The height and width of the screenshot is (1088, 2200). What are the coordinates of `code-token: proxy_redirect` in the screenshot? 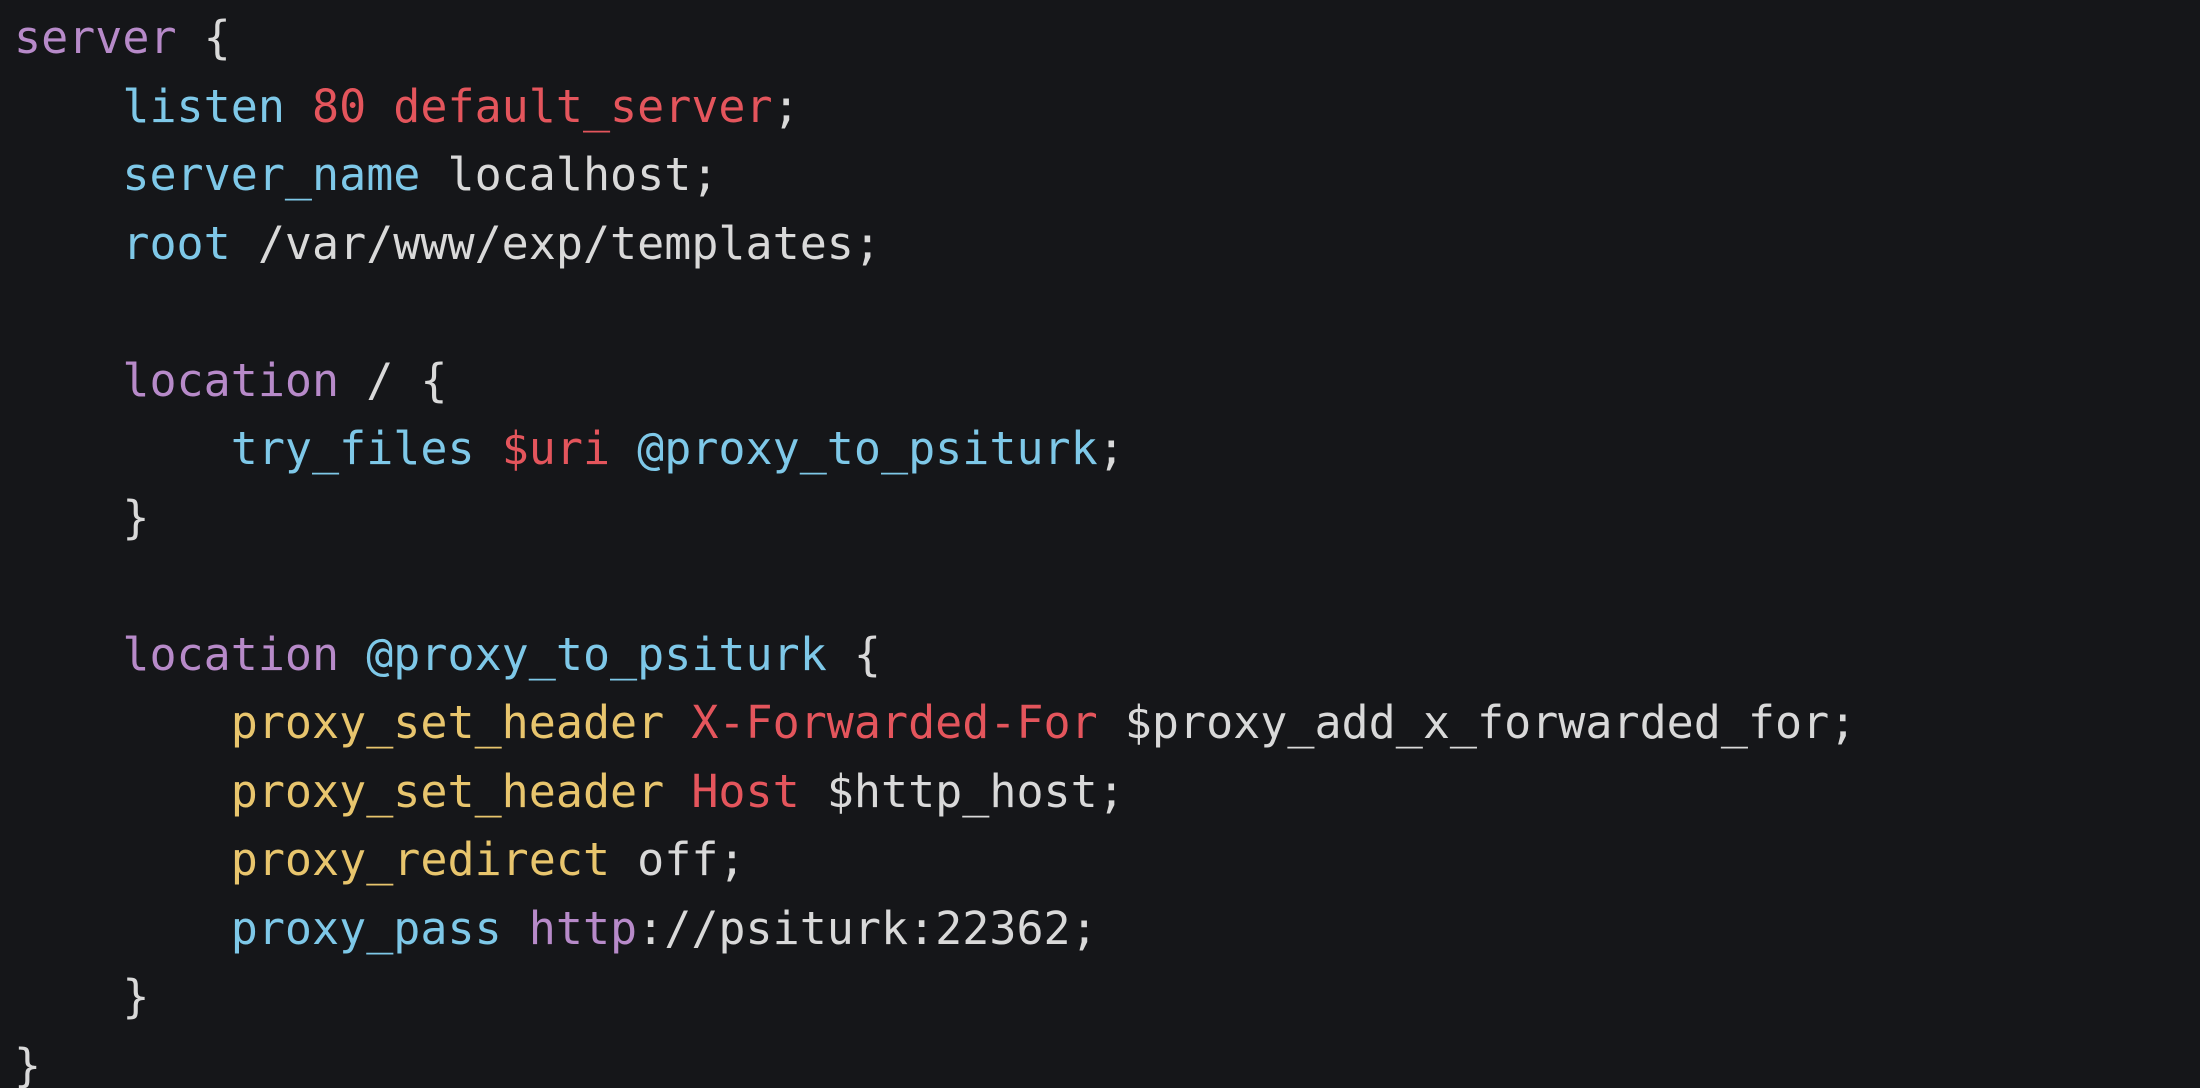 It's located at (420, 859).